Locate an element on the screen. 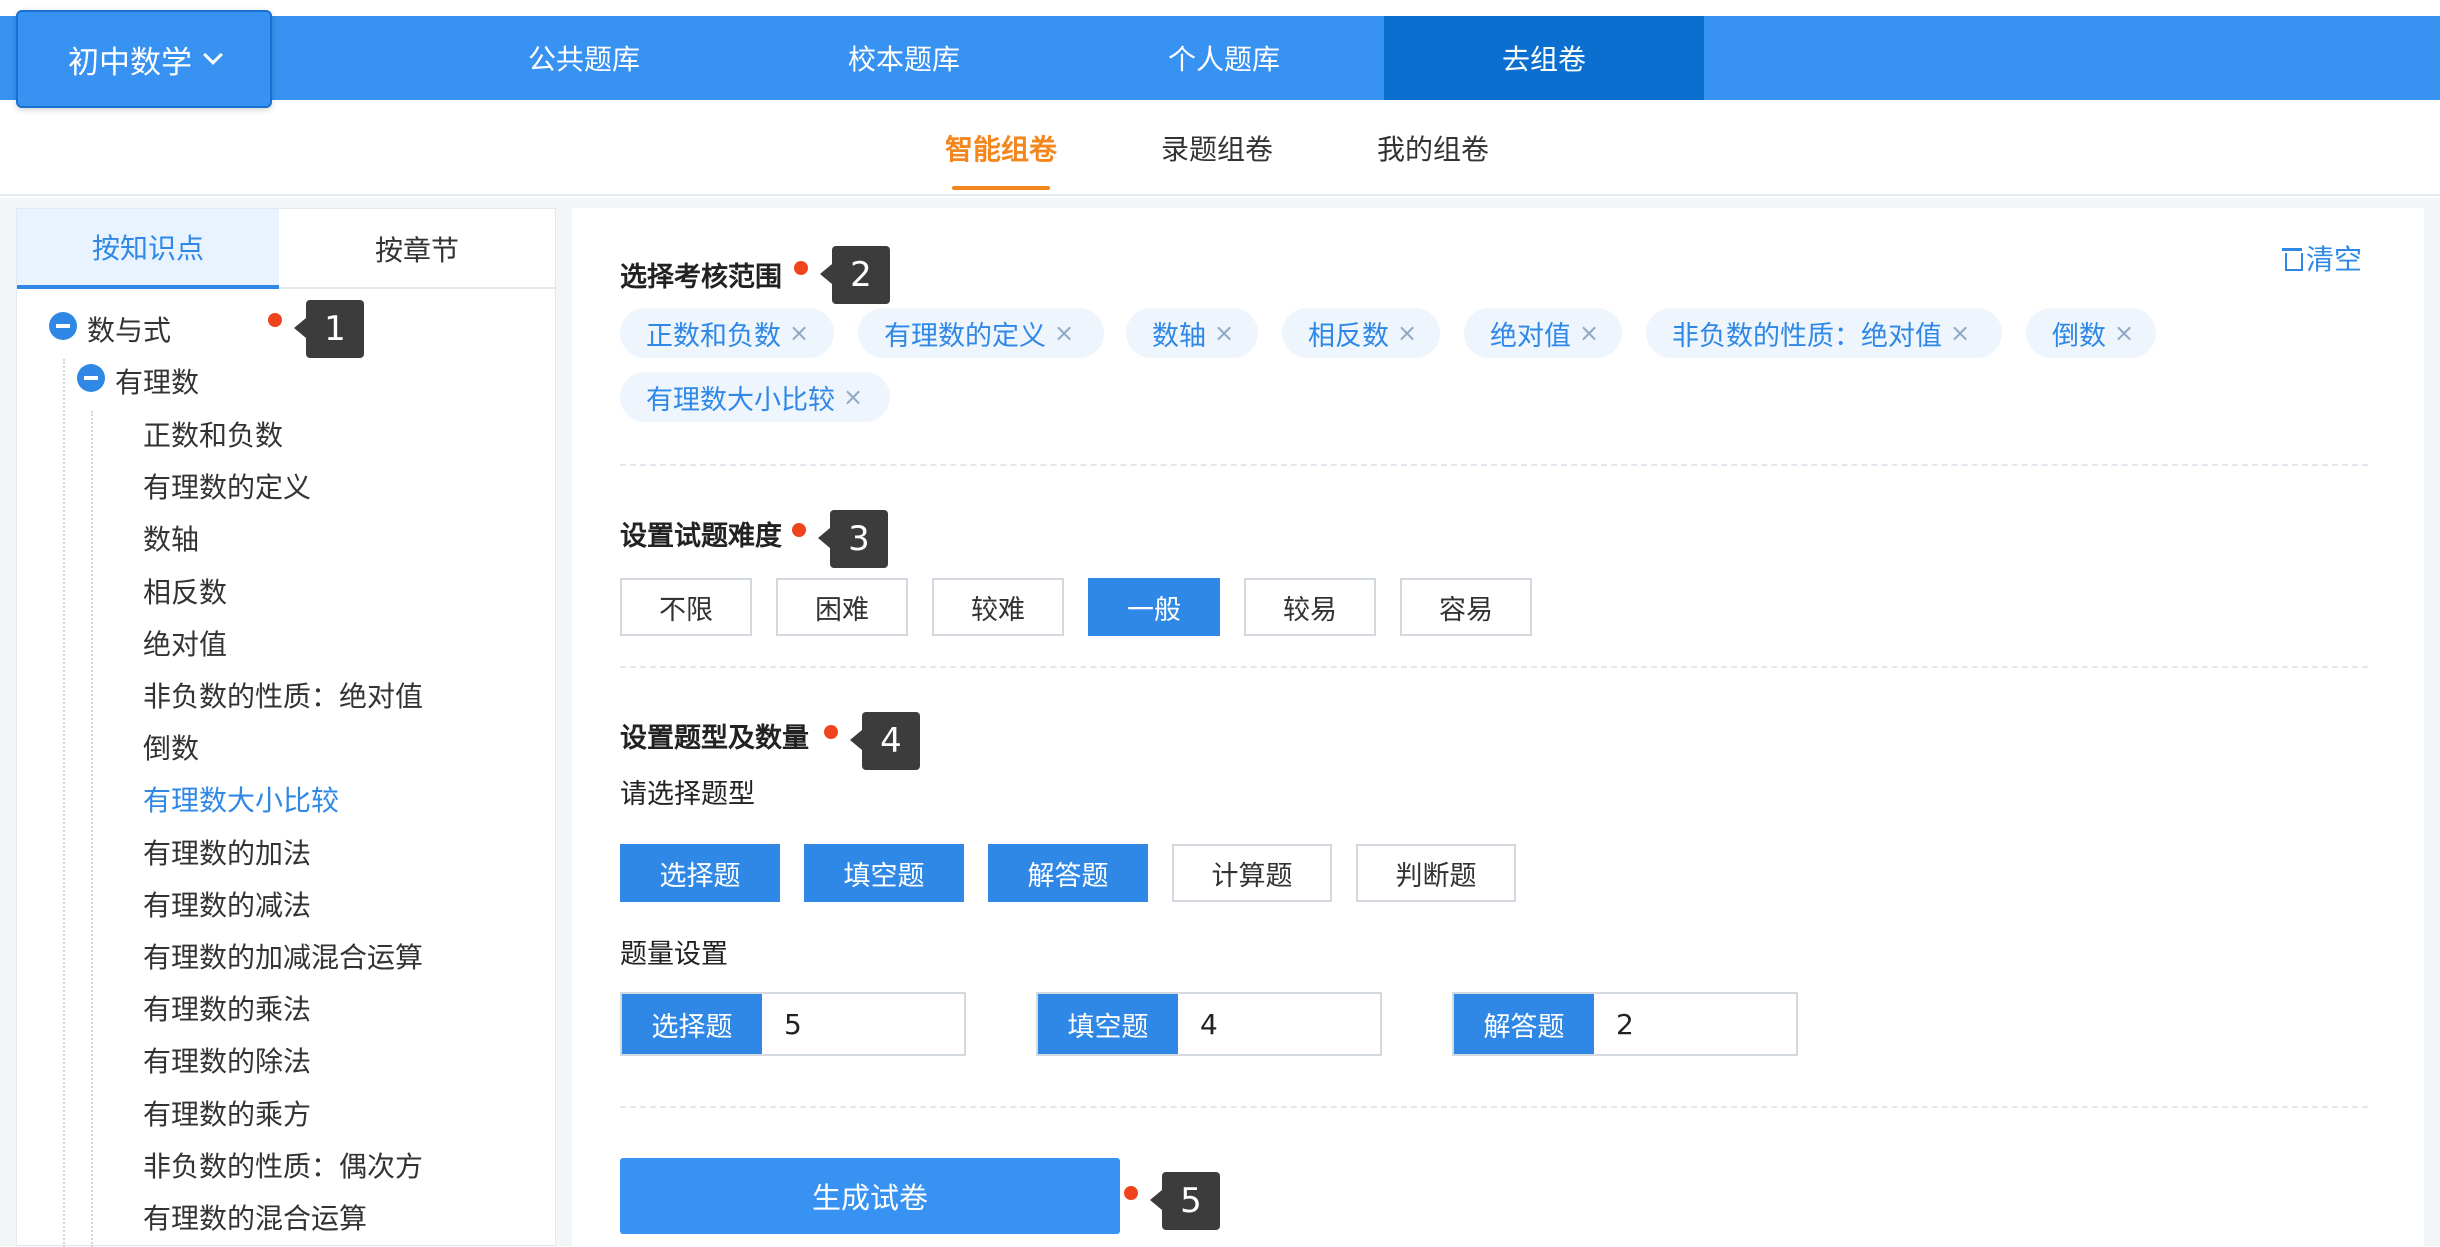 The height and width of the screenshot is (1247, 2440). tab-by-knowledge-point: 按知识点 is located at coordinates (148, 249).